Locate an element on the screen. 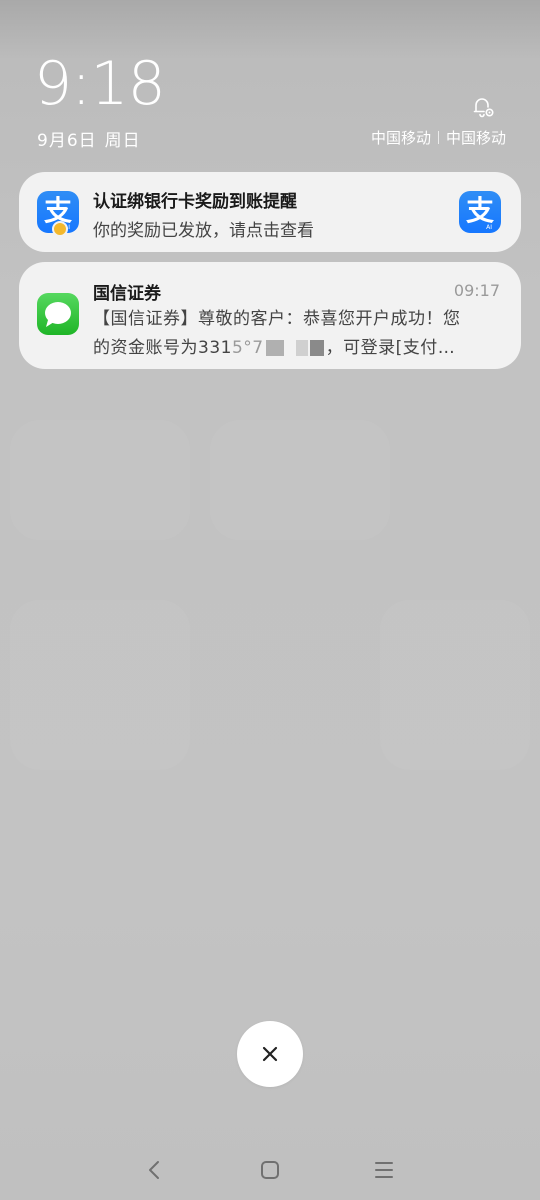  alipay-thumbnail-icon: 支 AI is located at coordinates (480, 212).